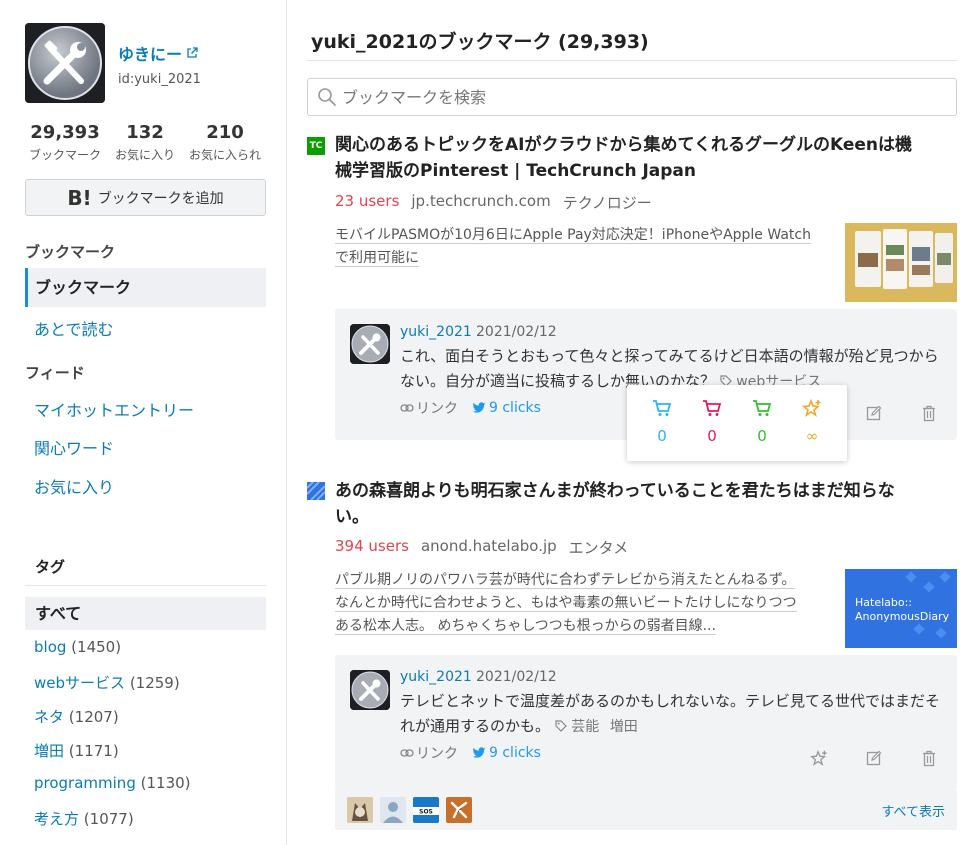 This screenshot has height=845, width=978. I want to click on tag-count: (1077), so click(108, 819).